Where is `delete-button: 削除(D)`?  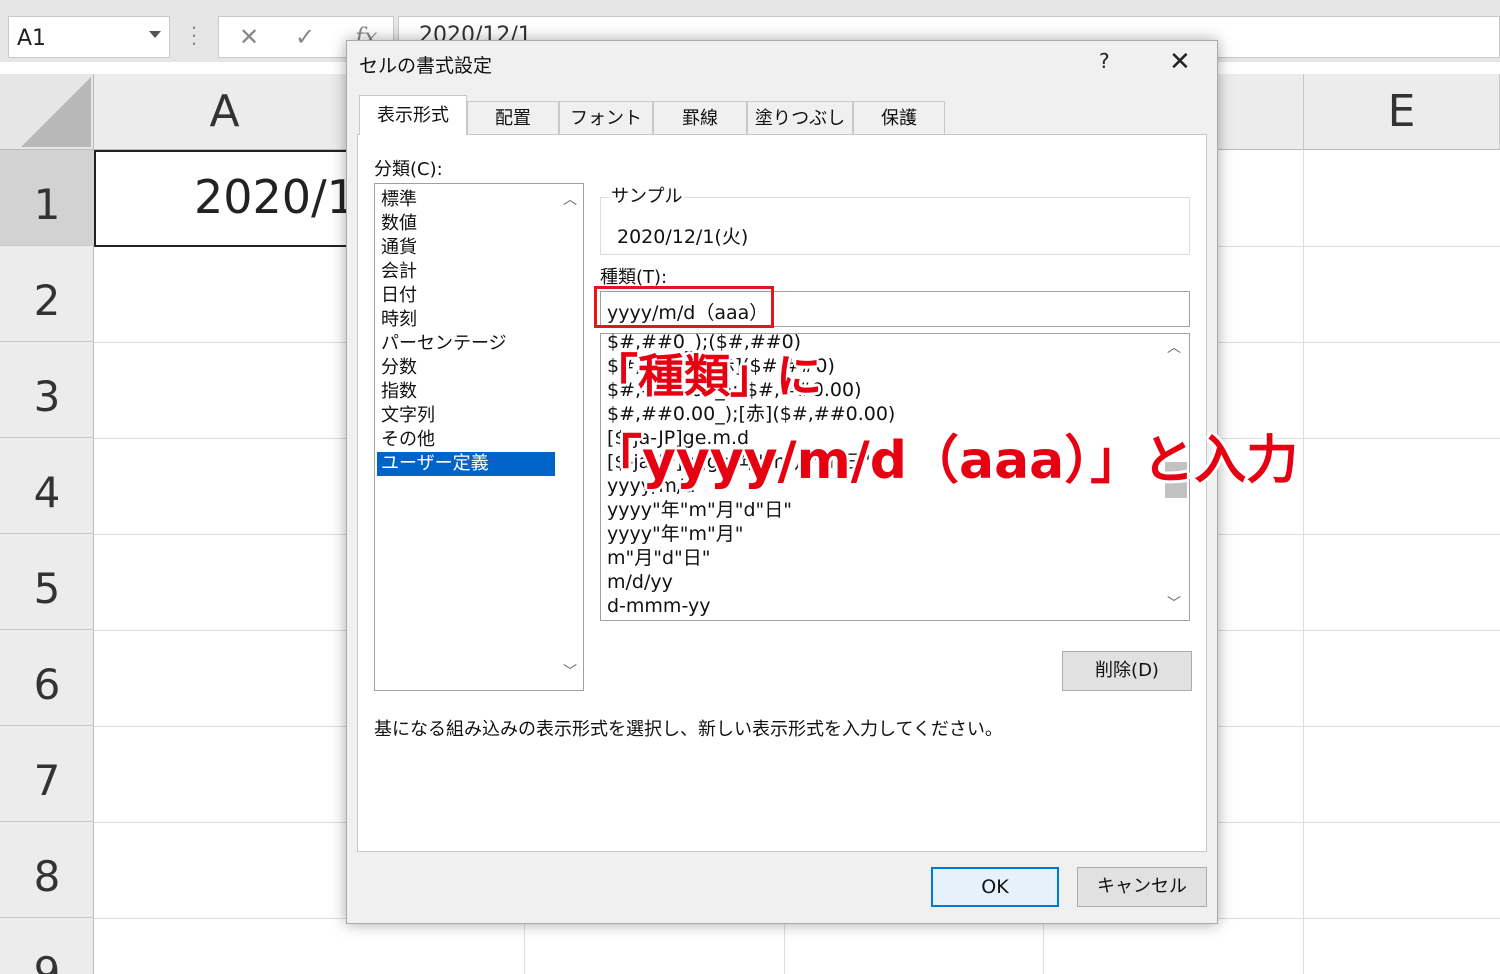
delete-button: 削除(D) is located at coordinates (1127, 671).